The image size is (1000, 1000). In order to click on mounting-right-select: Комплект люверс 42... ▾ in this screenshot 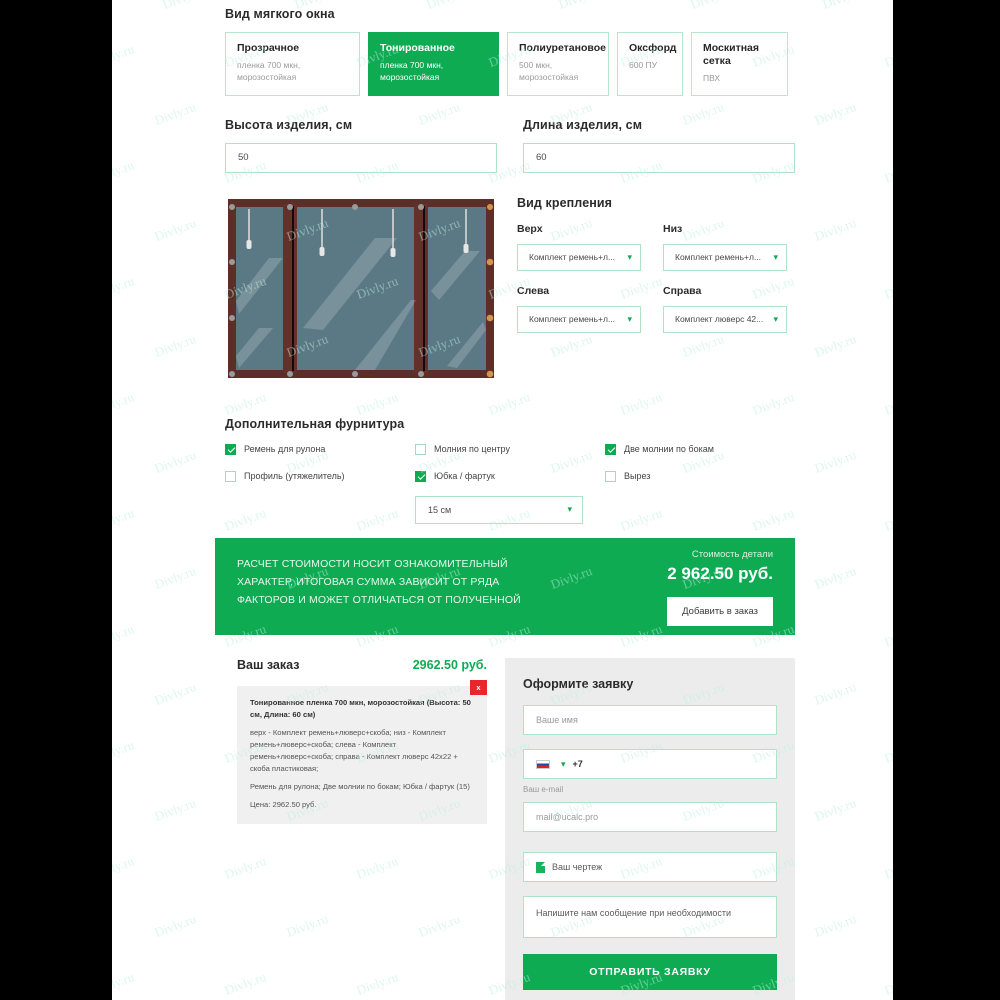, I will do `click(725, 319)`.